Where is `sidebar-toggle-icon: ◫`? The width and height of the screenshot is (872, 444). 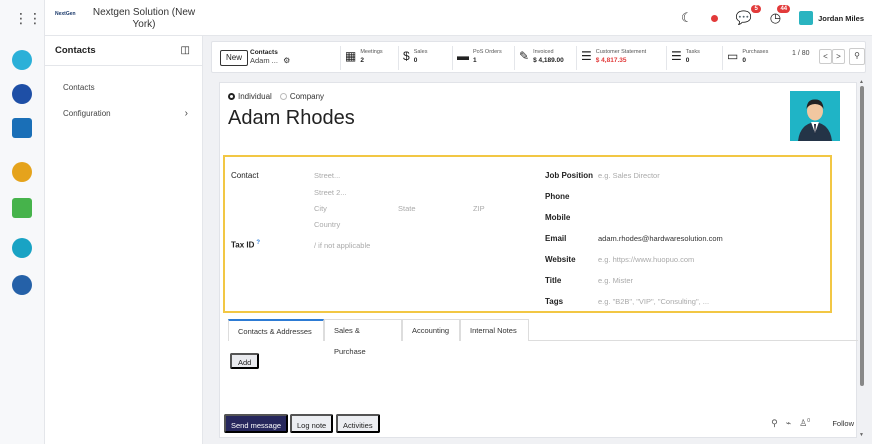
sidebar-toggle-icon: ◫ is located at coordinates (185, 50).